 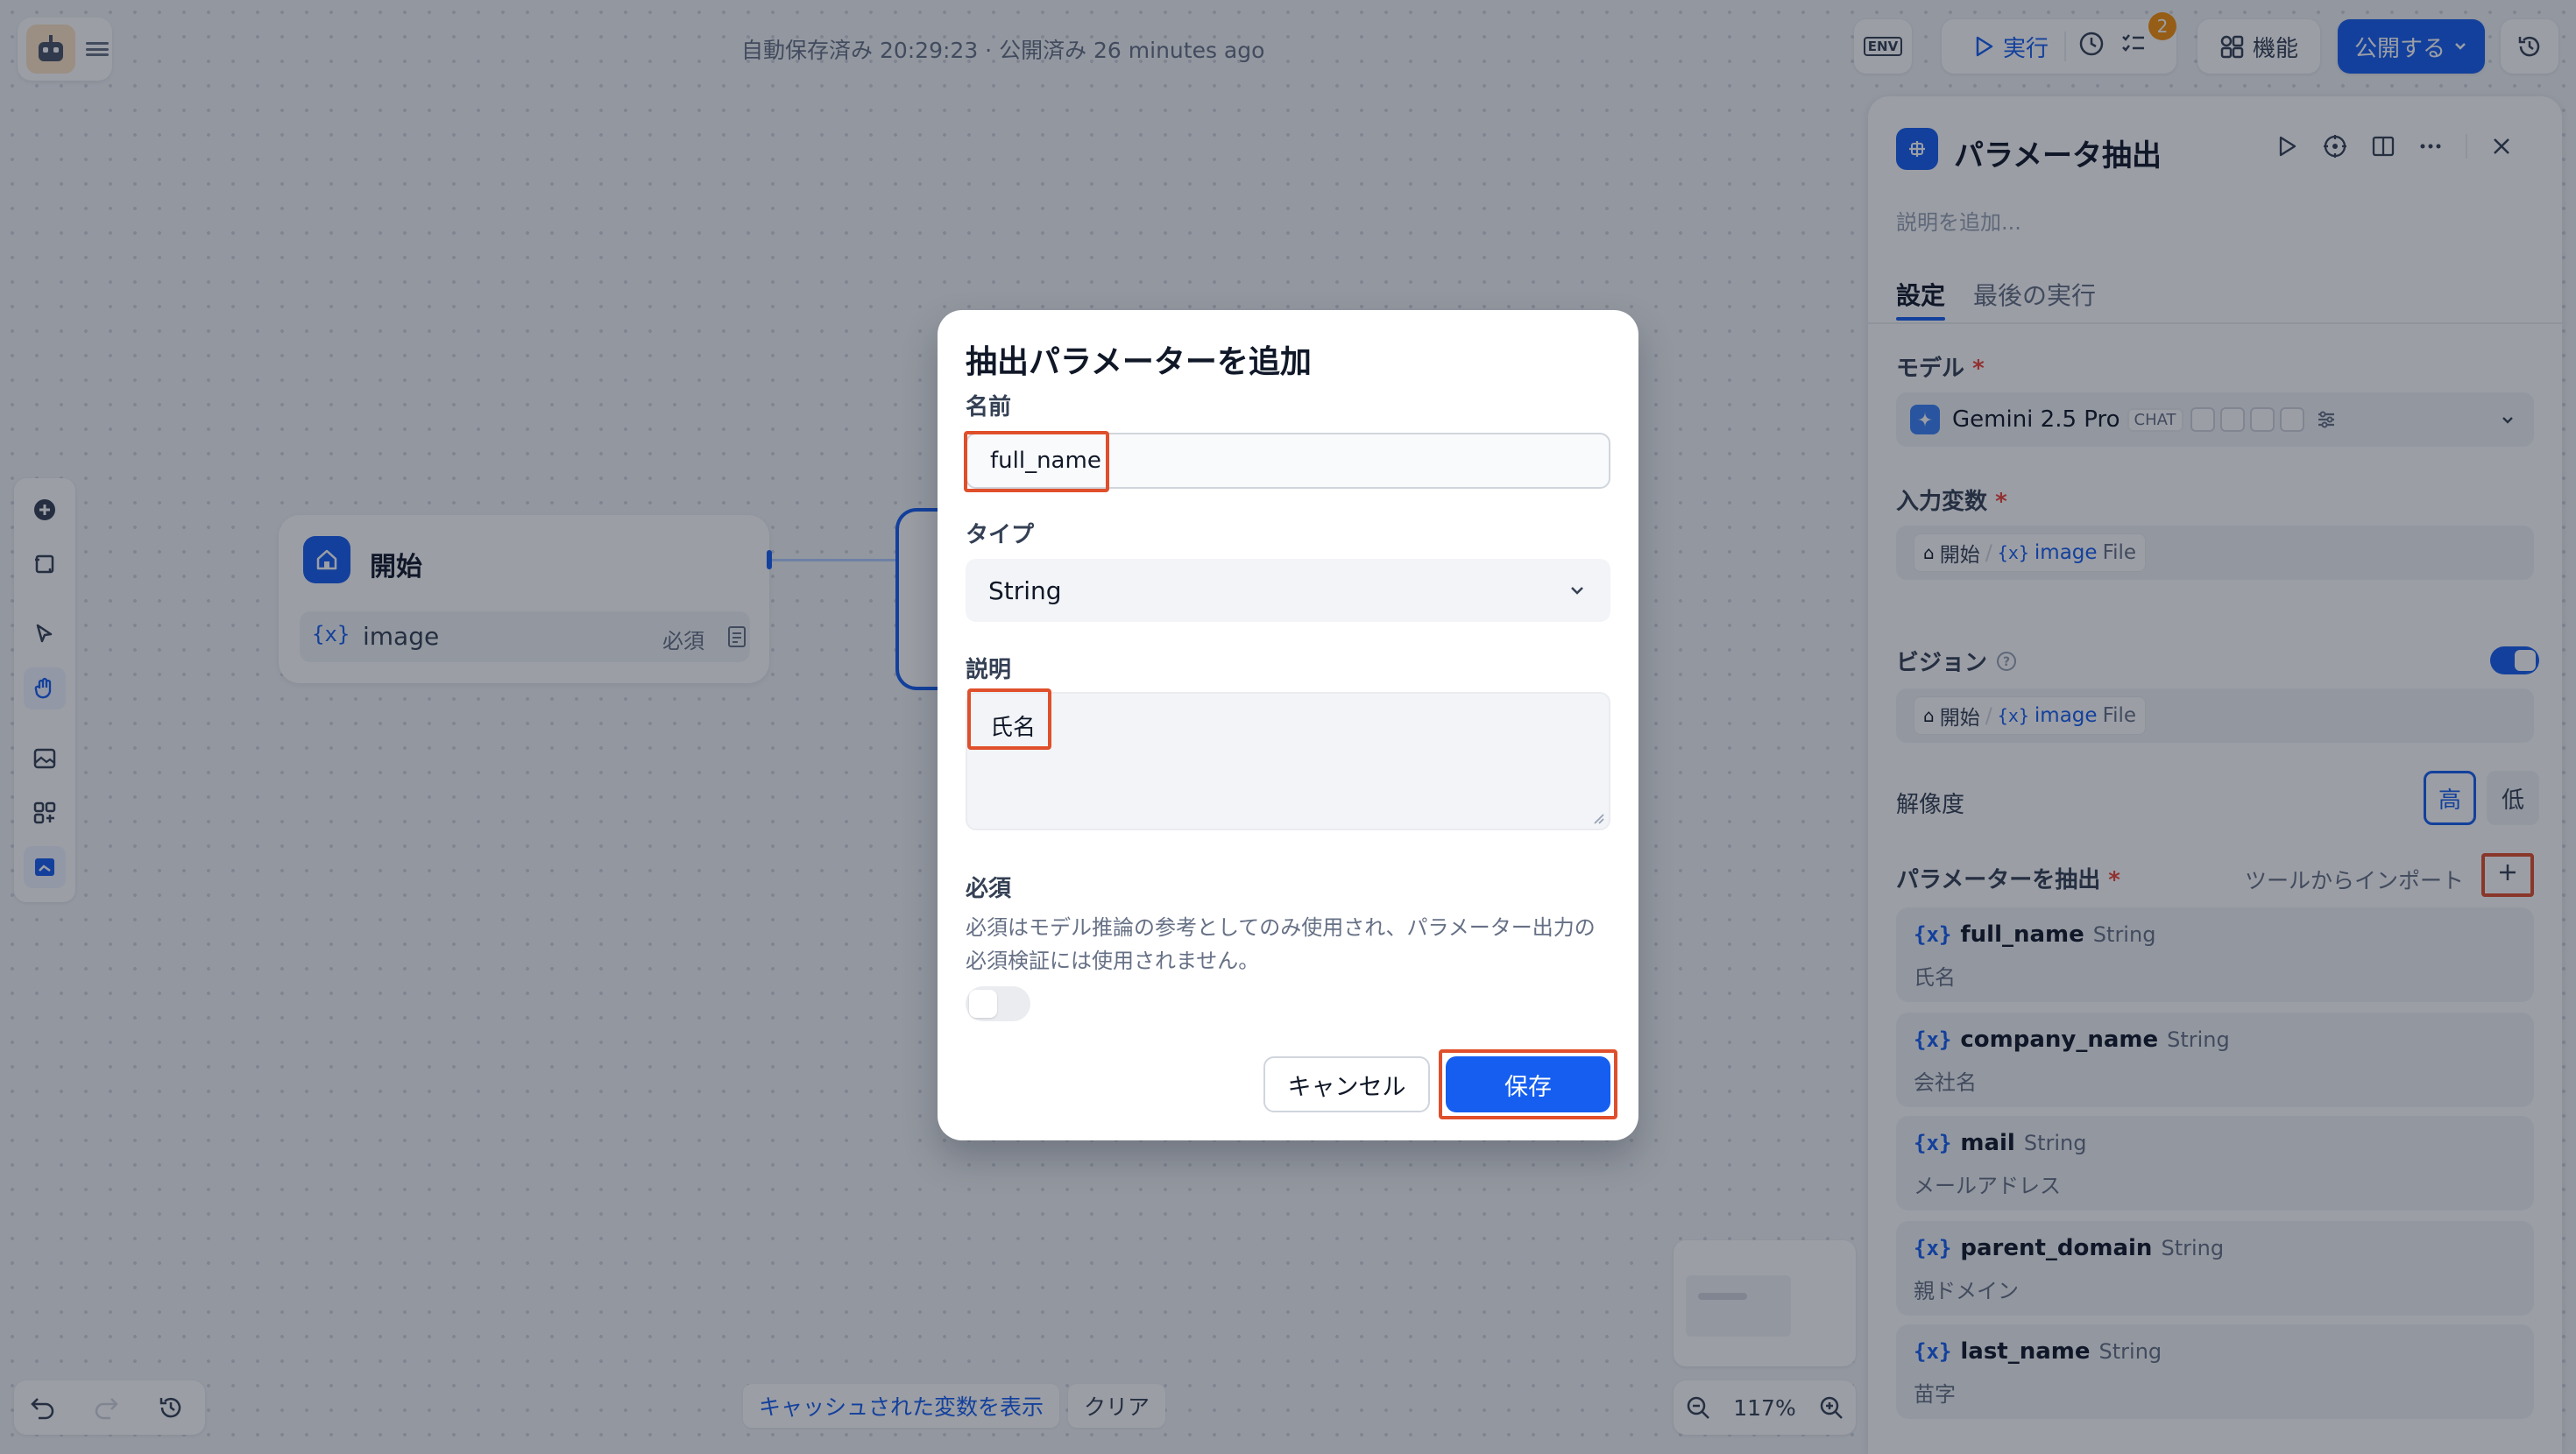 I want to click on type-label: タイプ, so click(x=1000, y=535).